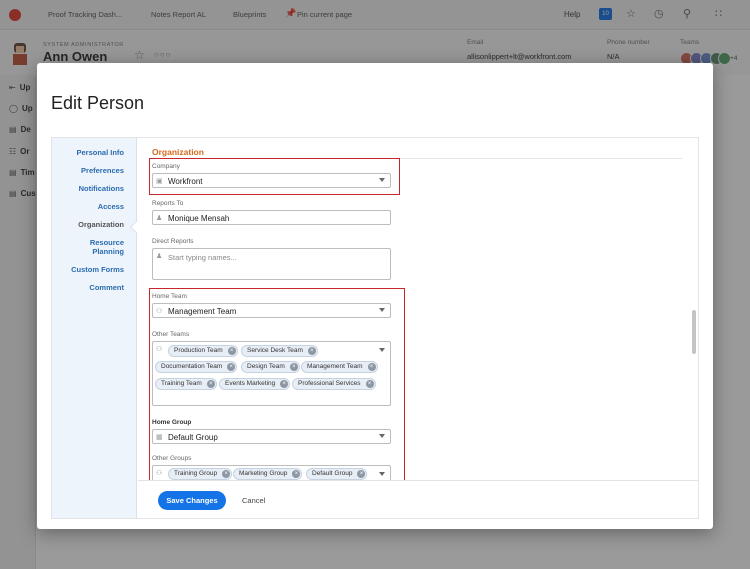 The height and width of the screenshot is (569, 750). Describe the element at coordinates (172, 458) in the screenshot. I see `other-groups-label: Other Groups` at that location.